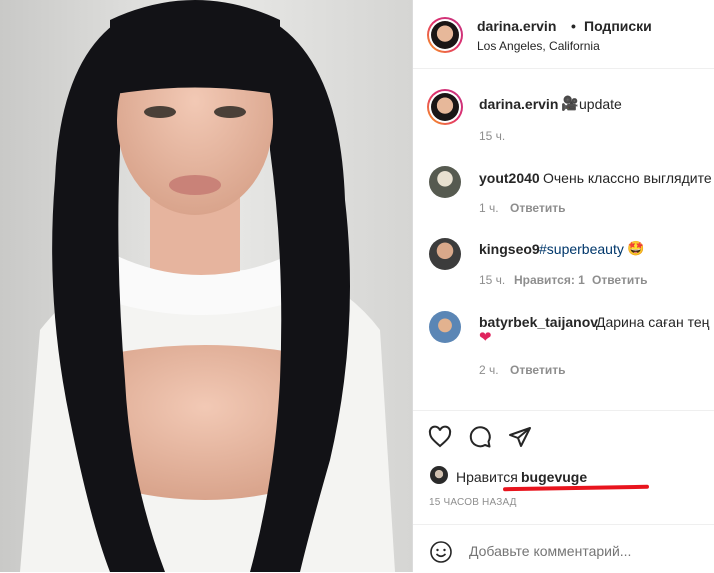  I want to click on comment-icon, so click(480, 437).